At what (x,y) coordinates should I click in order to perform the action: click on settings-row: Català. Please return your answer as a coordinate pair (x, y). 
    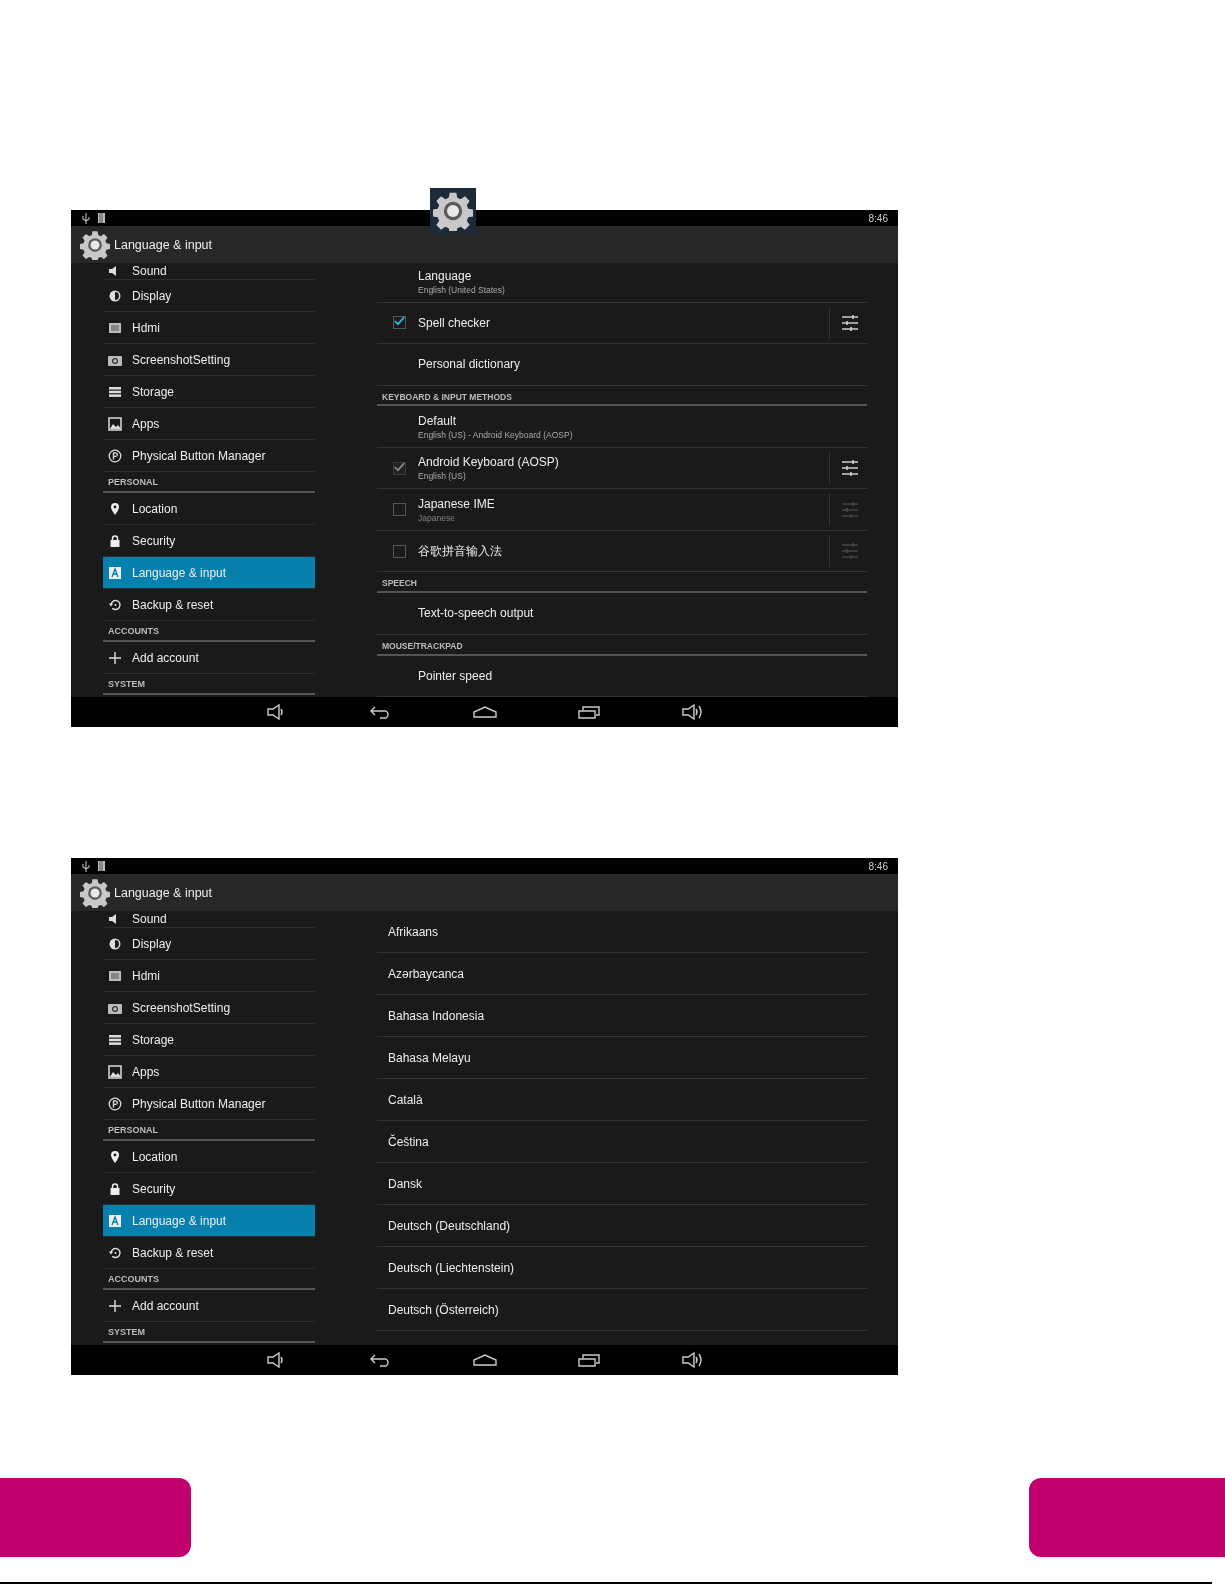
    Looking at the image, I should click on (622, 1100).